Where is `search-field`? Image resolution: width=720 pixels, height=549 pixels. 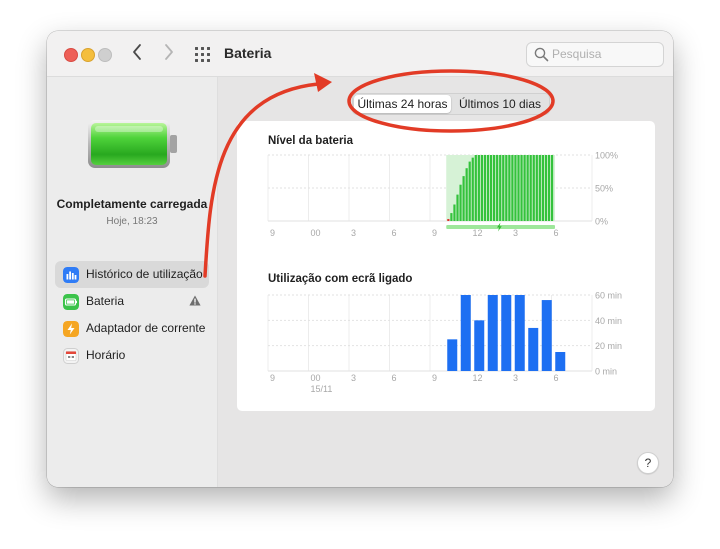
search-field is located at coordinates (595, 54).